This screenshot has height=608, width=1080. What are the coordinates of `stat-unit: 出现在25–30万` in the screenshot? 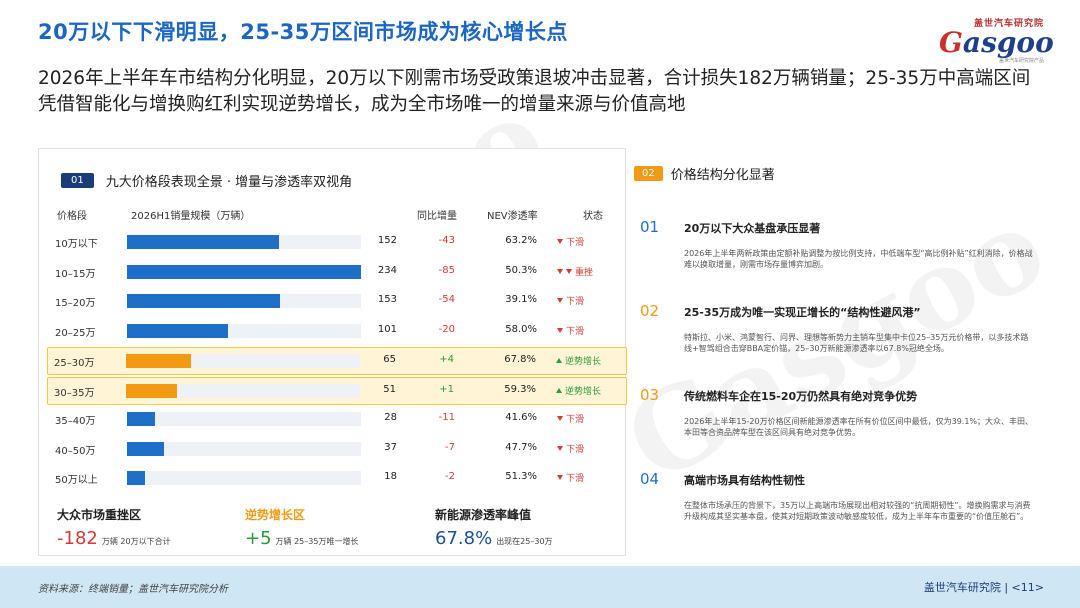 It's located at (524, 541).